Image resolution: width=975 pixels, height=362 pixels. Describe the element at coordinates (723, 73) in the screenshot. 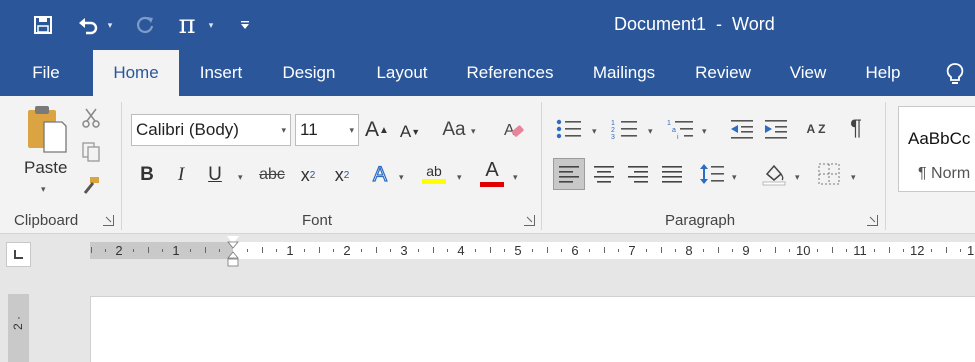

I see `tab-review: Review` at that location.